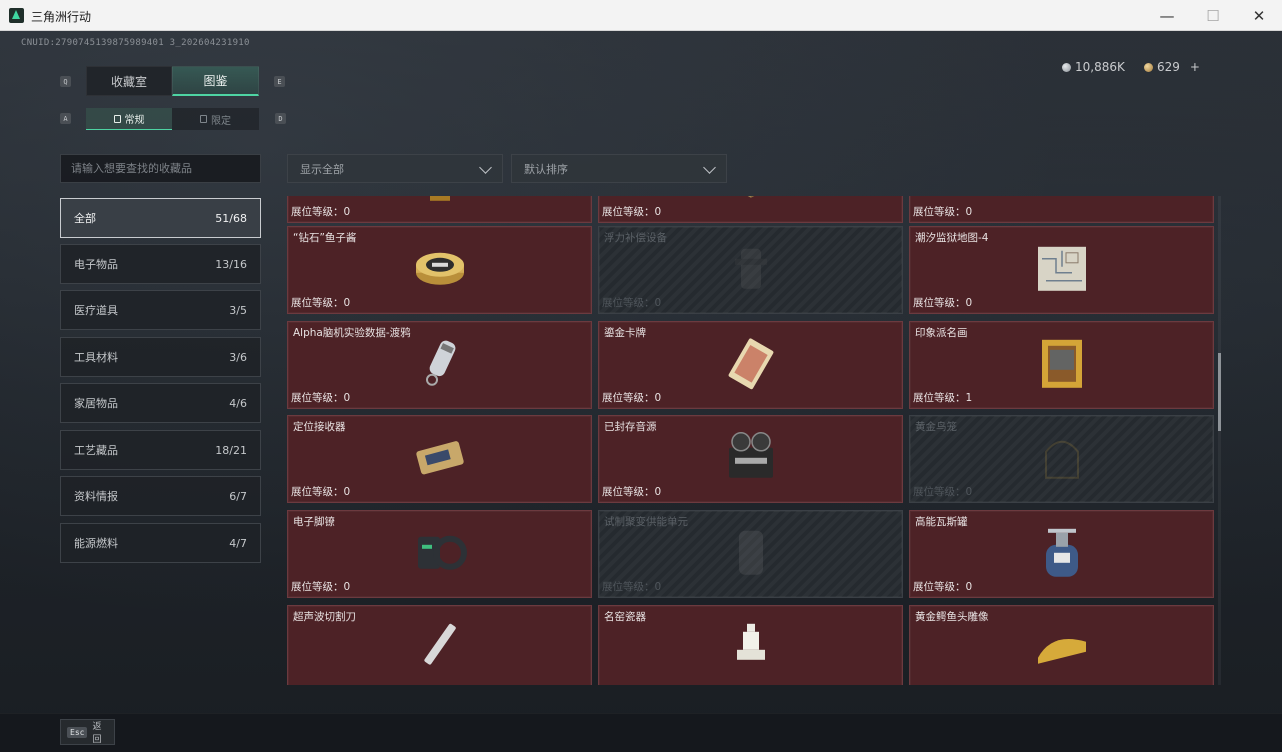  Describe the element at coordinates (215, 81) in the screenshot. I see `tab-catalog: 图鉴` at that location.